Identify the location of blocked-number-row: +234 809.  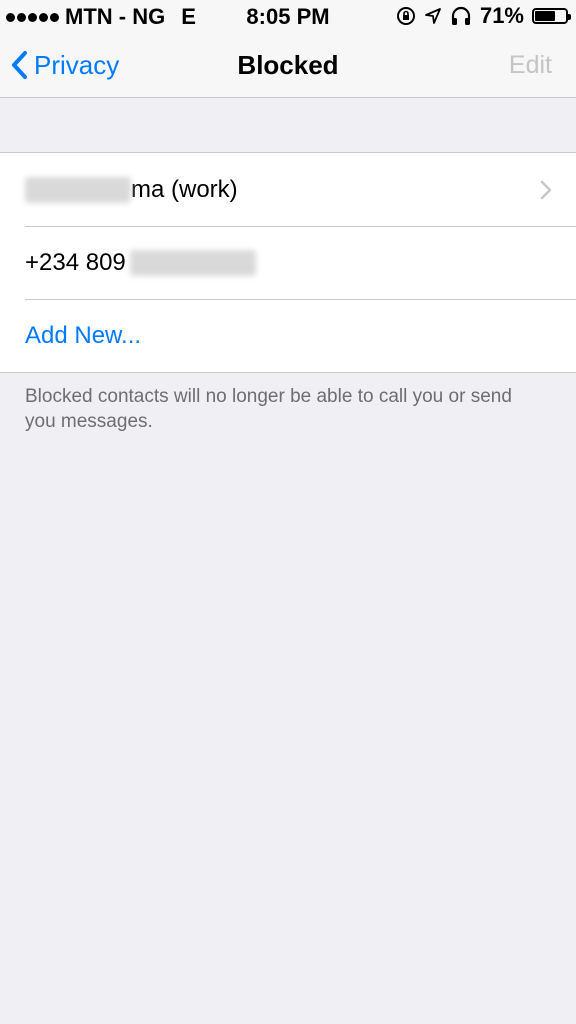
(288, 262).